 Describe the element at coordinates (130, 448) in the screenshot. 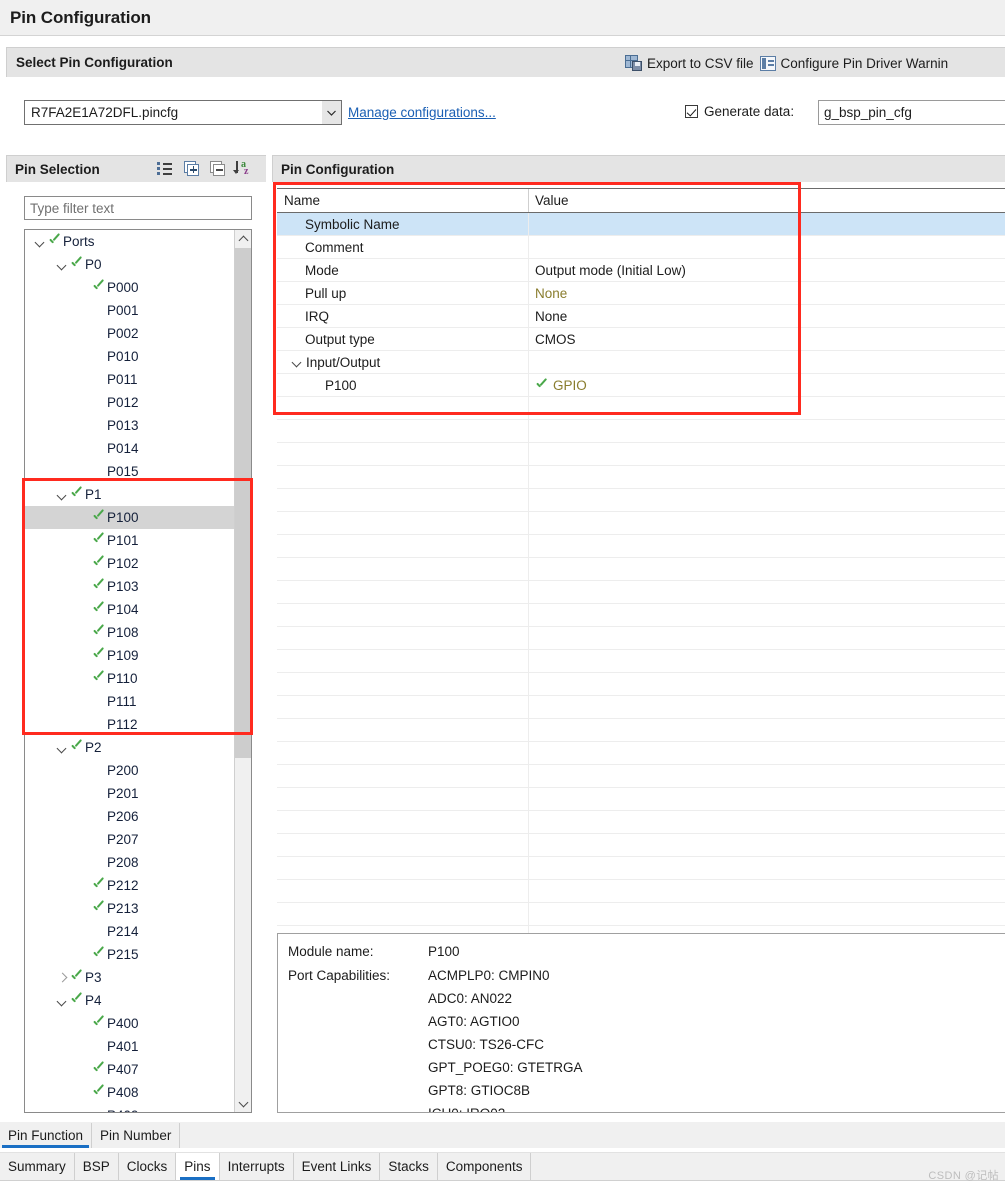

I see `tree-item-p014: P014` at that location.